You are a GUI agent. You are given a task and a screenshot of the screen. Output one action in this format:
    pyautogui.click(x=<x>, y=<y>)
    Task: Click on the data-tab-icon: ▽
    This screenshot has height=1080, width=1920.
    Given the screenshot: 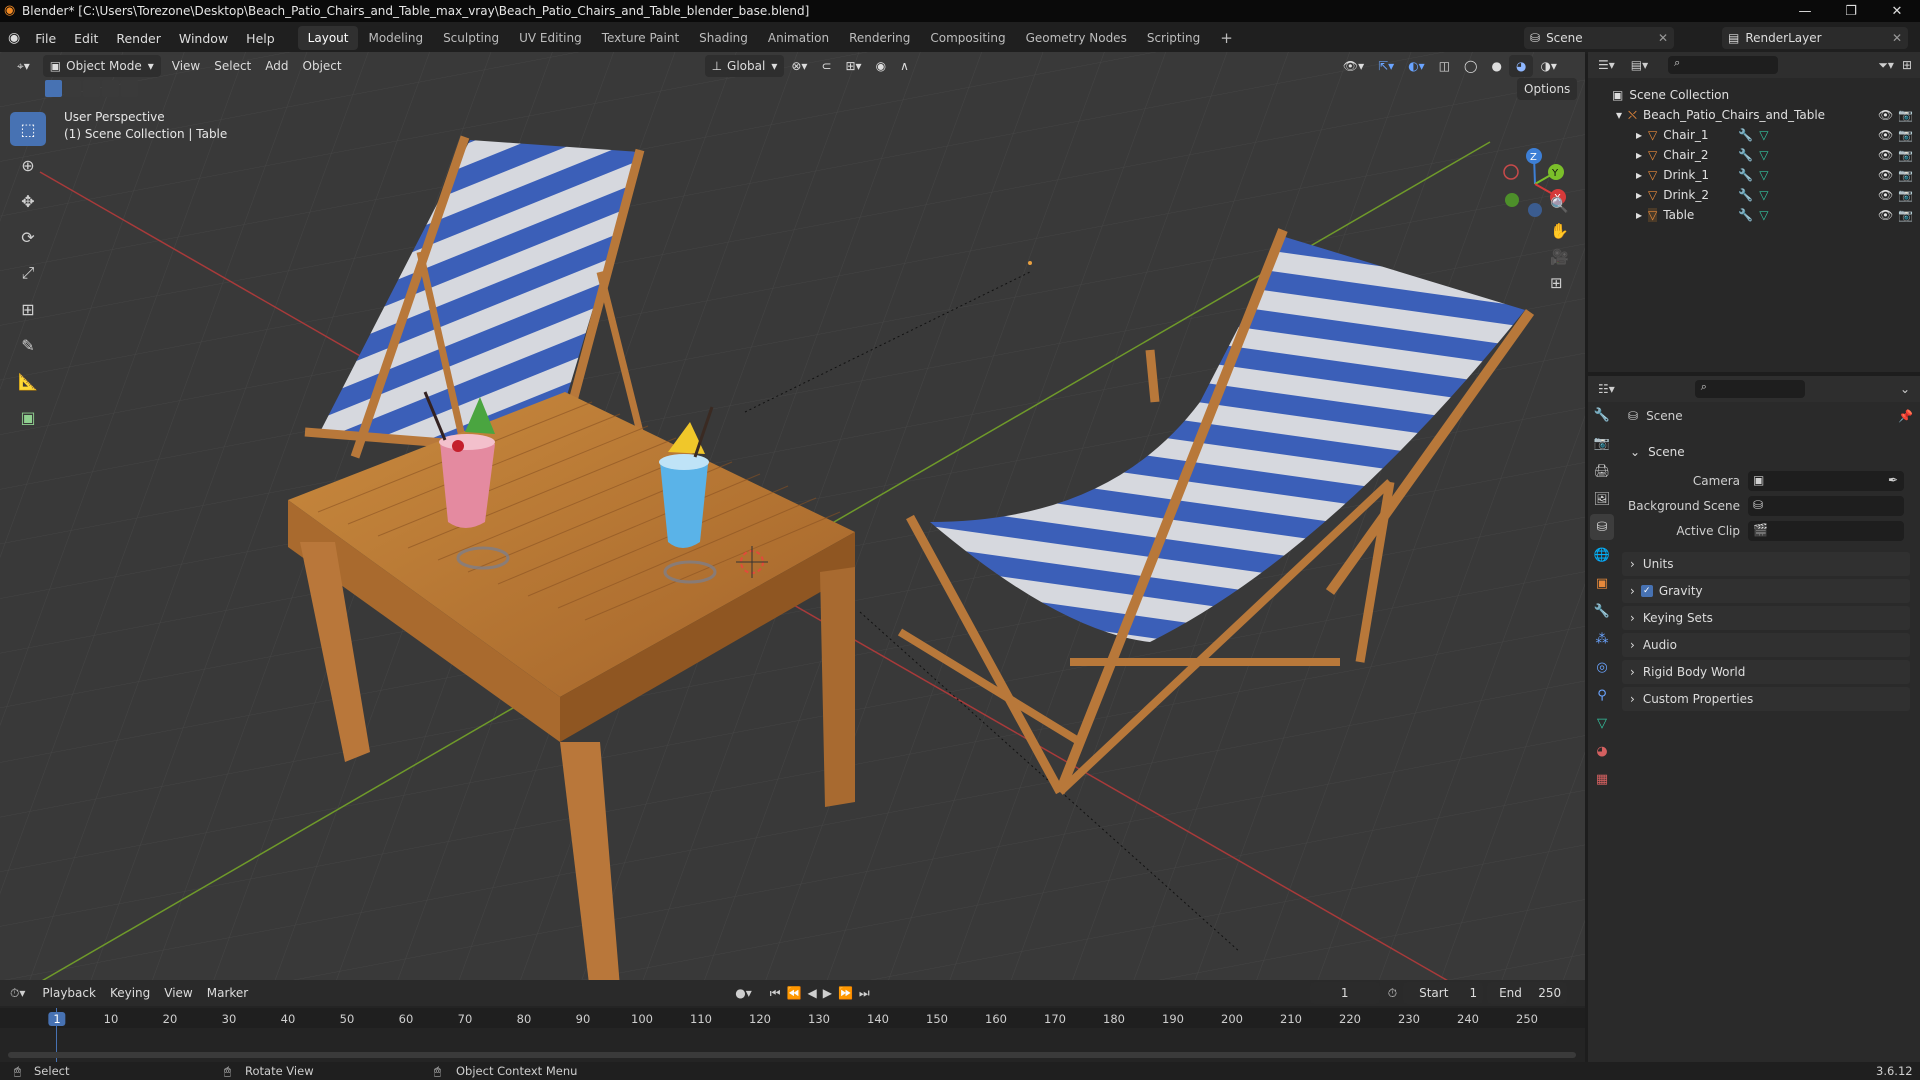 What is the action you would take?
    pyautogui.click(x=1602, y=723)
    